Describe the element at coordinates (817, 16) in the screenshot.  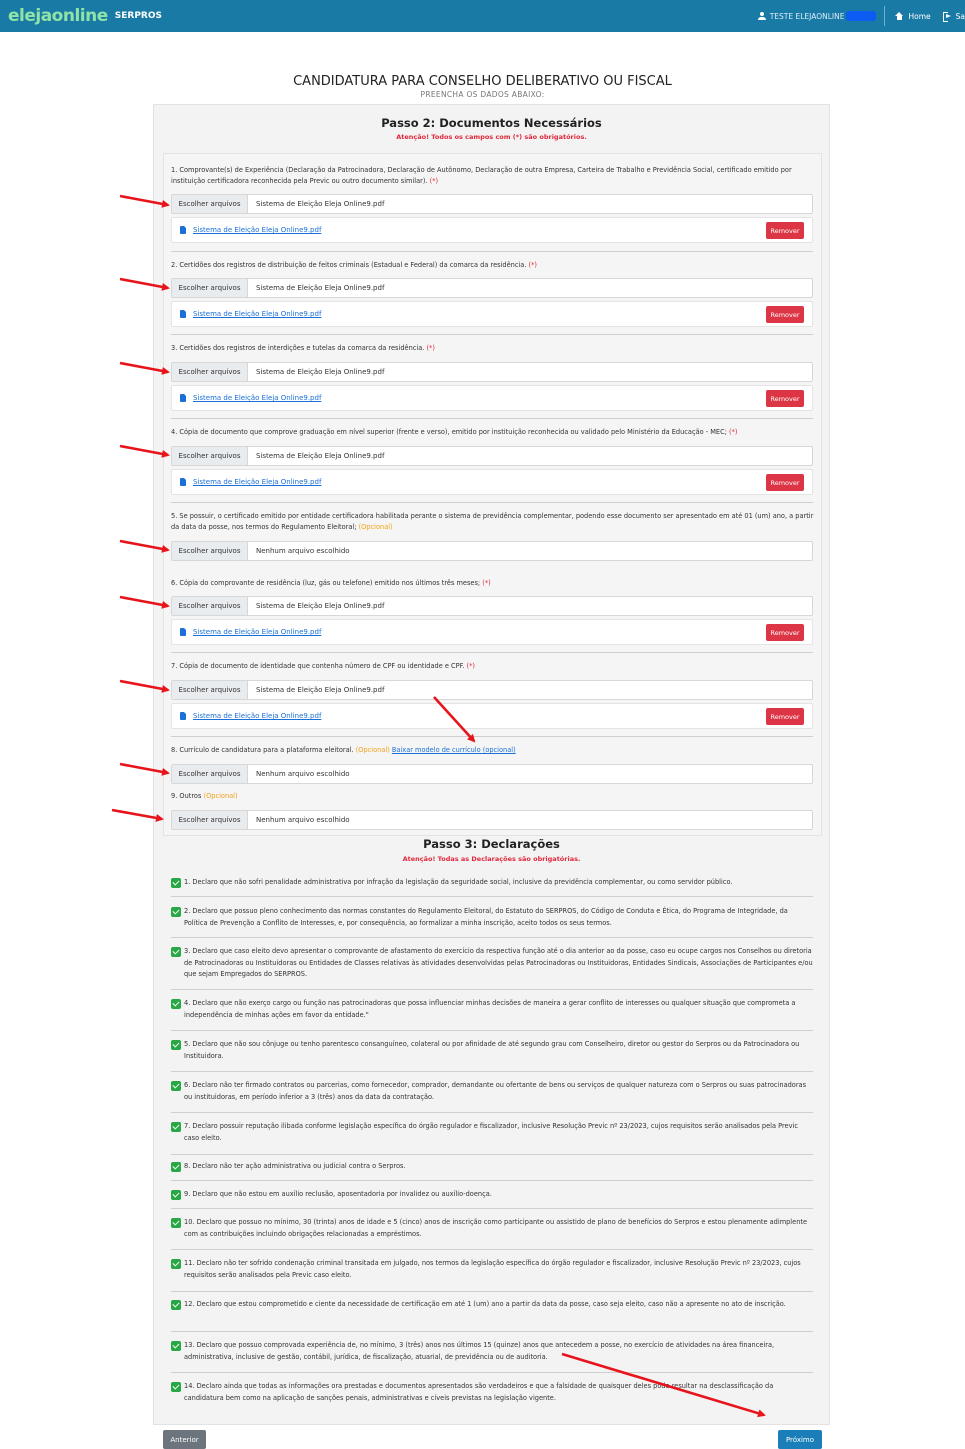
I see `user-menu: TESTE ELEJAONLINE` at that location.